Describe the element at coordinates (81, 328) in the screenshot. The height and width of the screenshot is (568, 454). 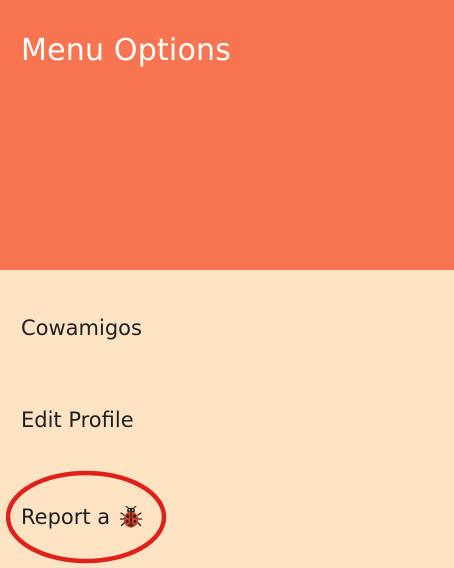
I see `menu-item-label: Cowamigos` at that location.